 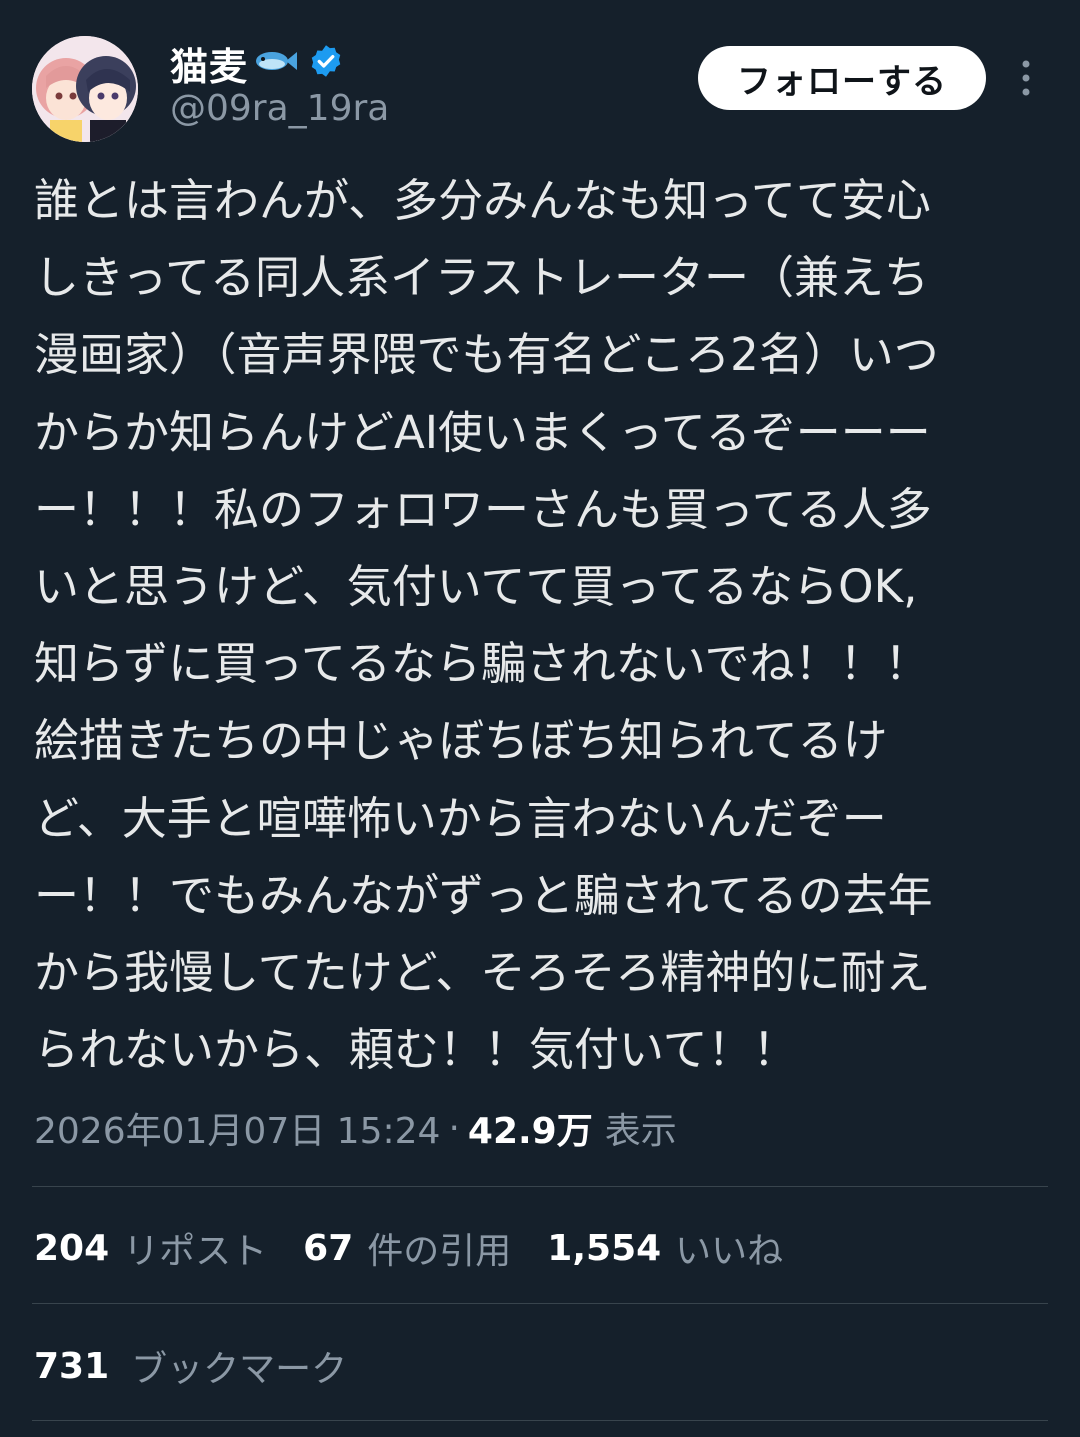 What do you see at coordinates (328, 1248) in the screenshot?
I see `quotes-count: 67` at bounding box center [328, 1248].